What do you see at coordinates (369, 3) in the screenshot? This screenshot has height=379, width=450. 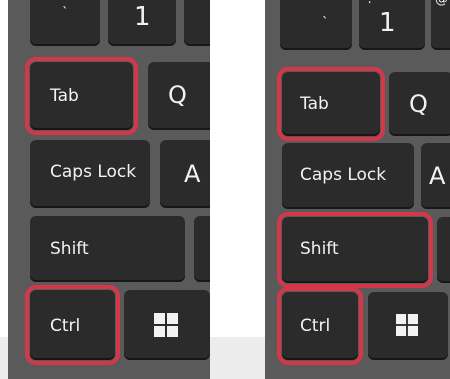 I see `key-exclaim-label: !` at bounding box center [369, 3].